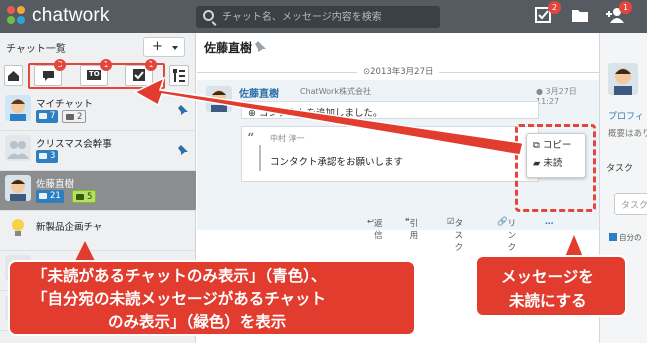  I want to click on date-label: ⊙2013年3月27日, so click(398, 71).